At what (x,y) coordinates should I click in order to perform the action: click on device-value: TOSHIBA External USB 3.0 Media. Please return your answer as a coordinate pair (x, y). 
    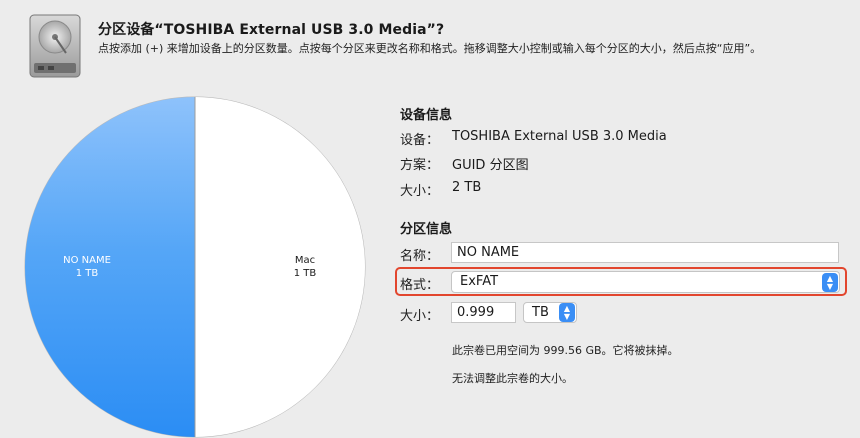
    Looking at the image, I should click on (559, 136).